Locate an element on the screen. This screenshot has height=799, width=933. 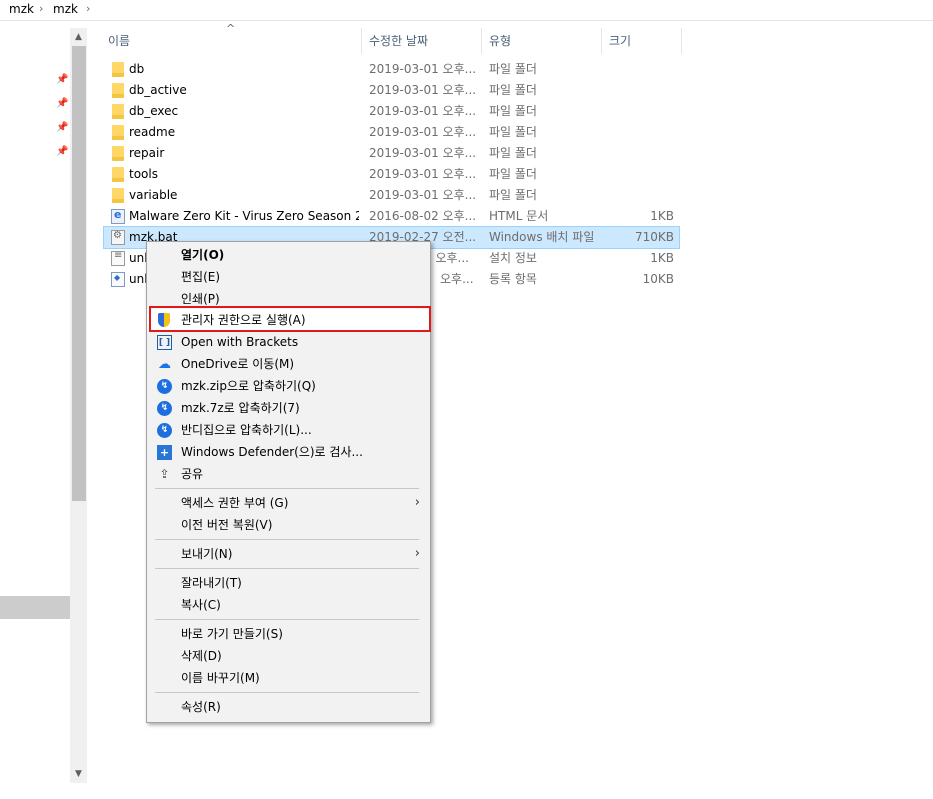
scroll-down-icon: ▼ is located at coordinates (78, 774).